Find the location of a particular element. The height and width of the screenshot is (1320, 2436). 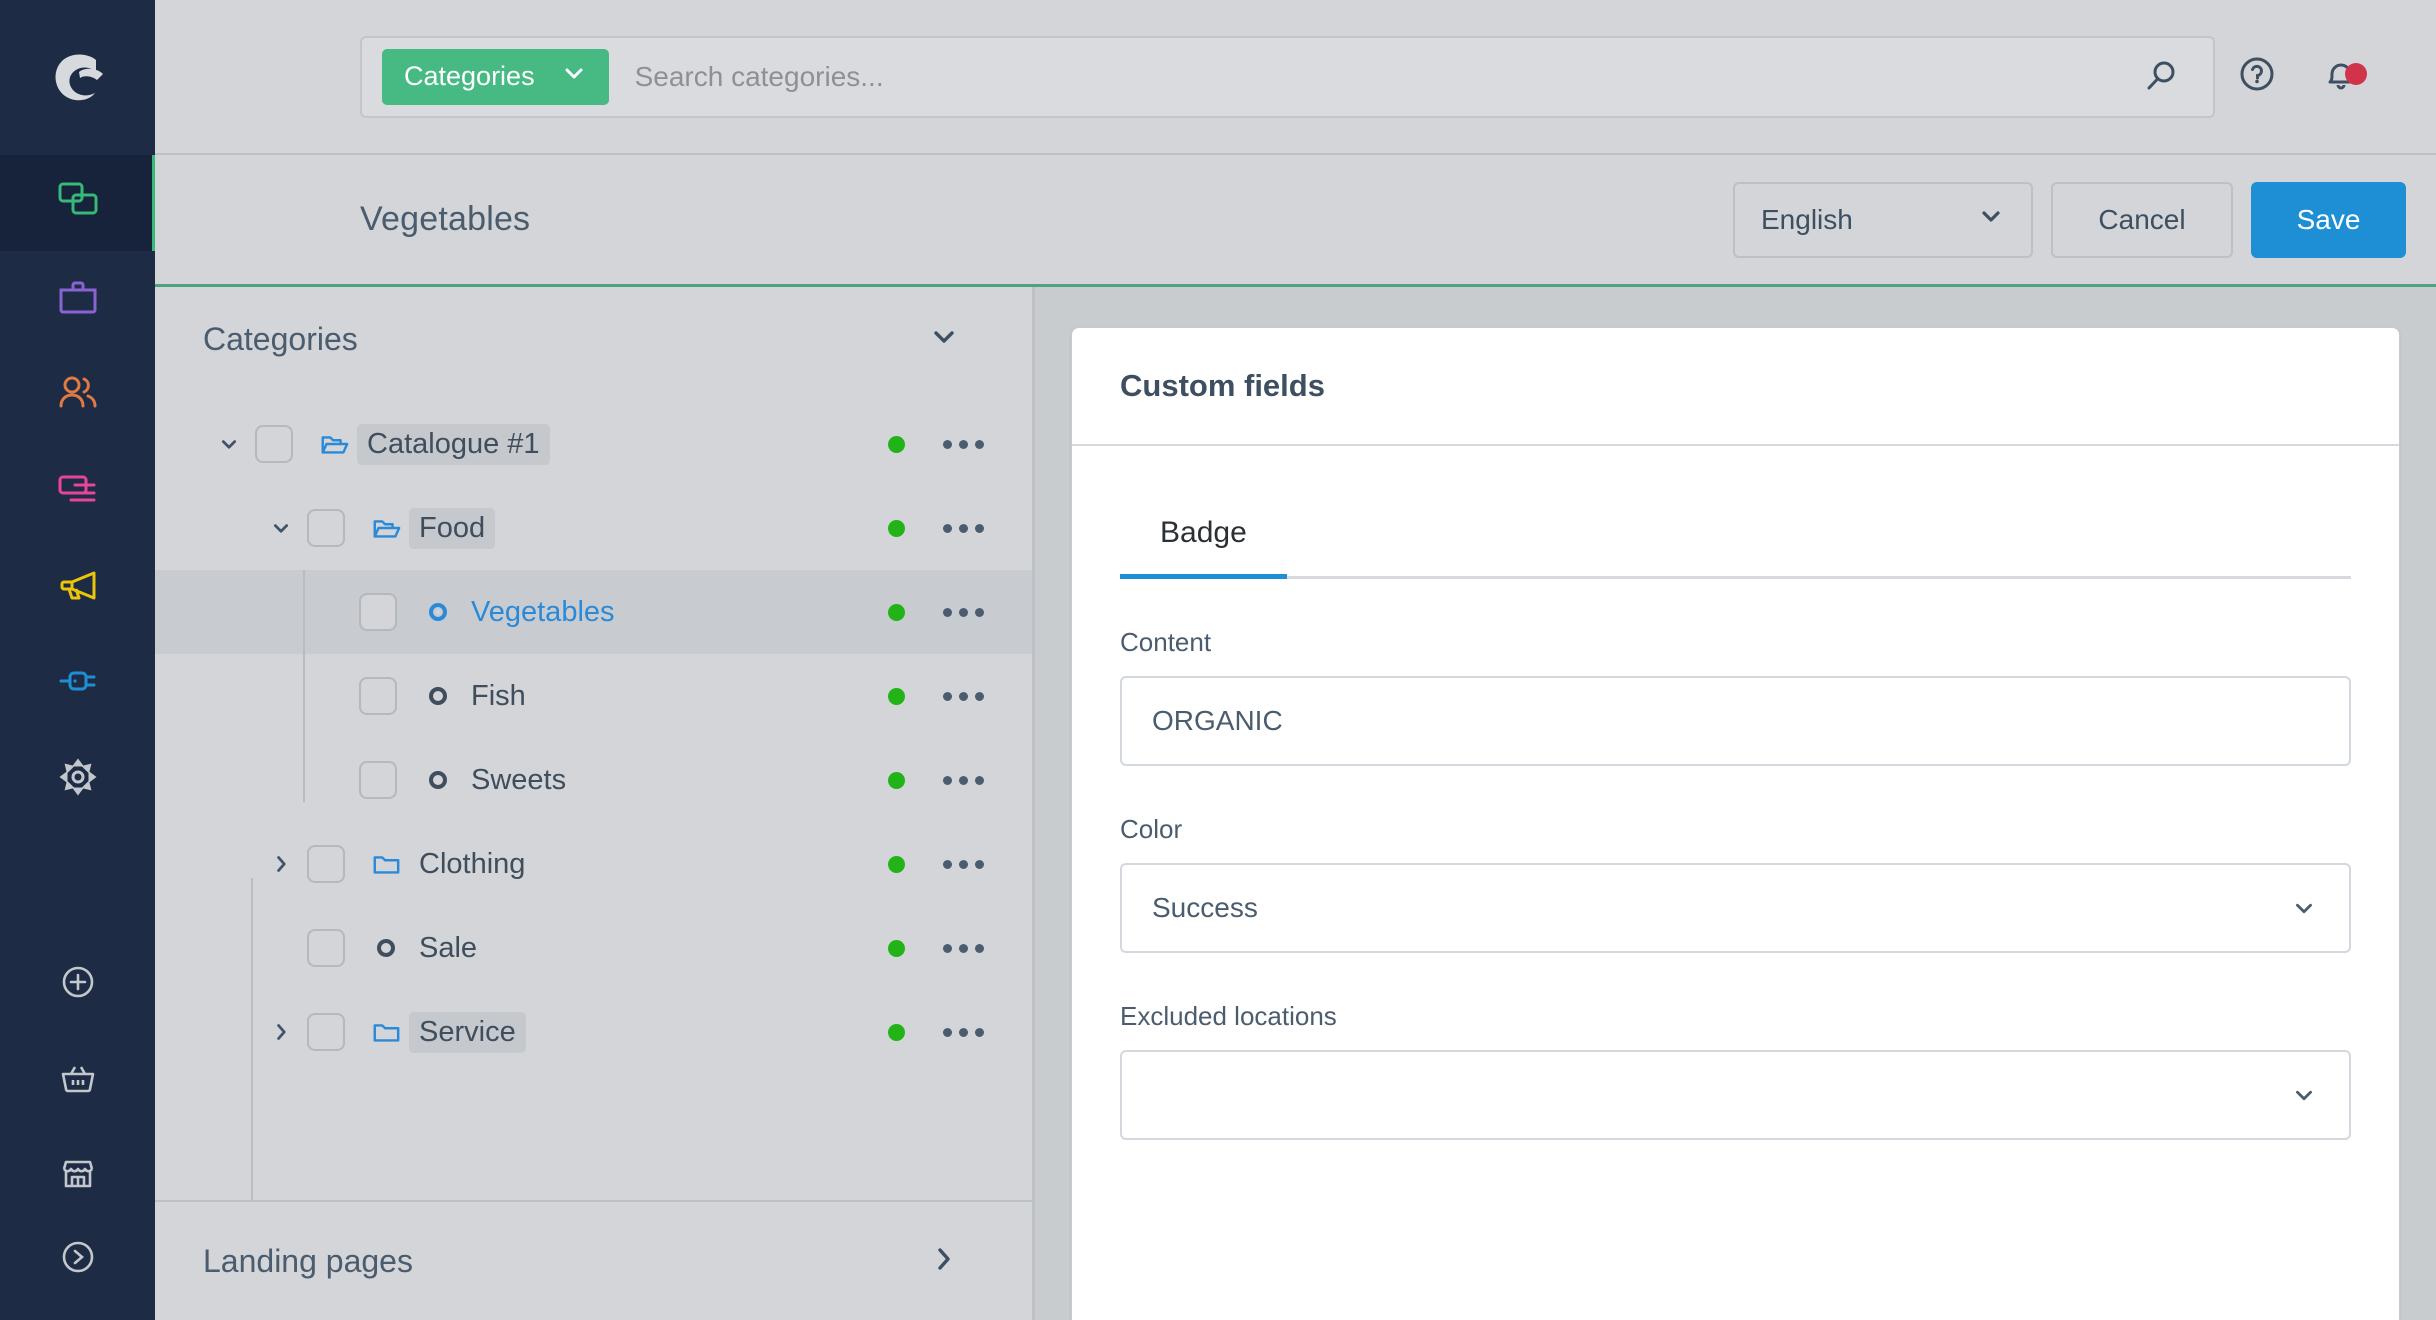

sidebar-item-catalogues is located at coordinates (77, 299).